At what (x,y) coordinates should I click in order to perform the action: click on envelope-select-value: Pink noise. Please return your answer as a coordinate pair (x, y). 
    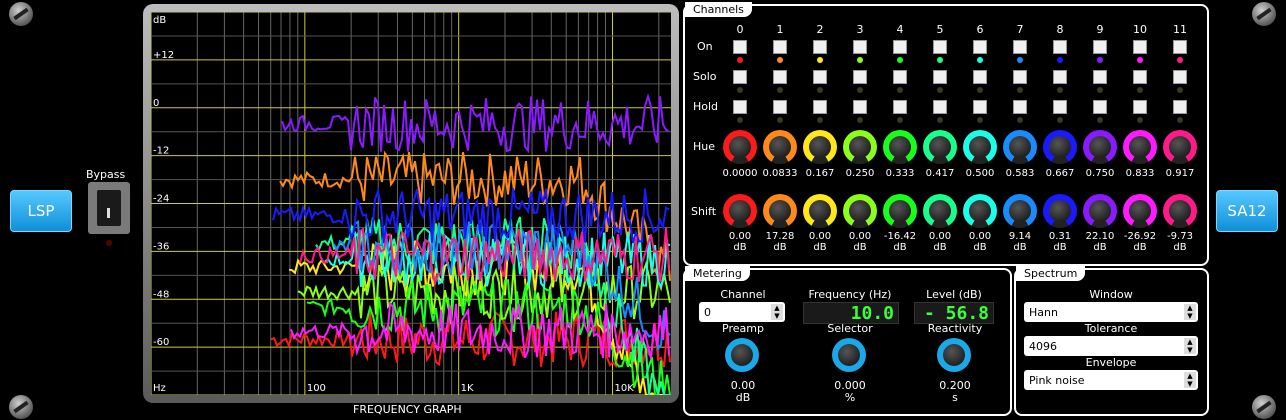
    Looking at the image, I should click on (1057, 380).